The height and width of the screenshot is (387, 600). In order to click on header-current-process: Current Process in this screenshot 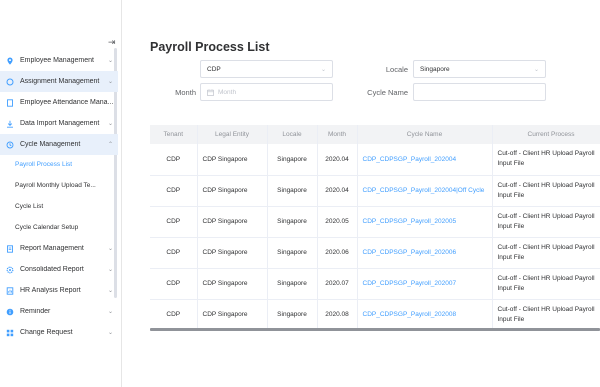, I will do `click(546, 134)`.